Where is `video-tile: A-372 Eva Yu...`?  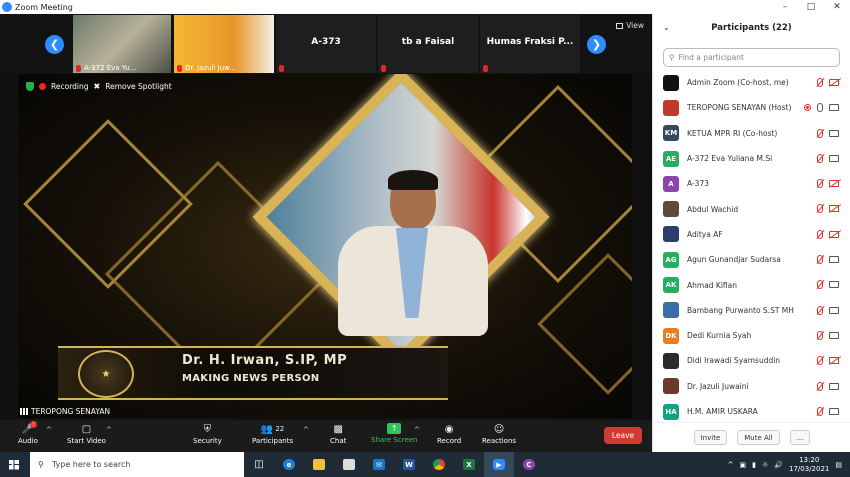
video-tile: A-372 Eva Yu... is located at coordinates (122, 44).